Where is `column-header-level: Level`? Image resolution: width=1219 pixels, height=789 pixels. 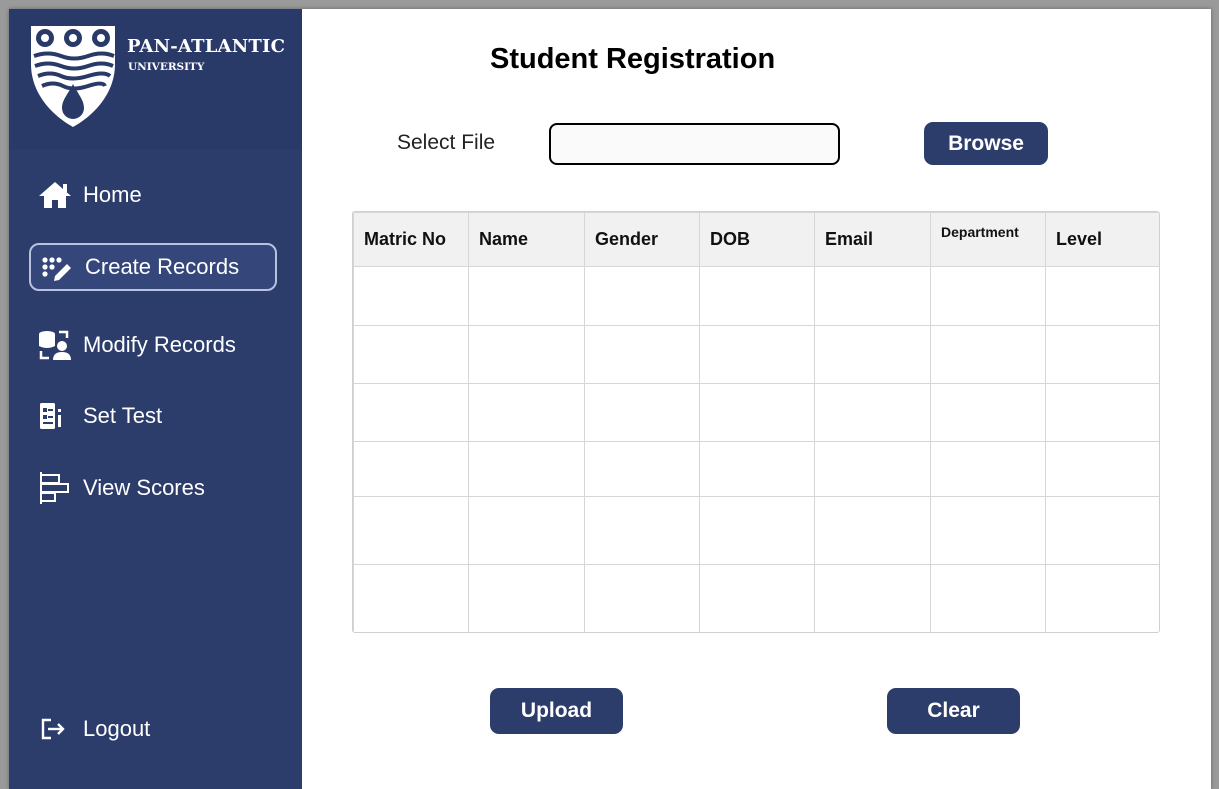 column-header-level: Level is located at coordinates (1102, 239).